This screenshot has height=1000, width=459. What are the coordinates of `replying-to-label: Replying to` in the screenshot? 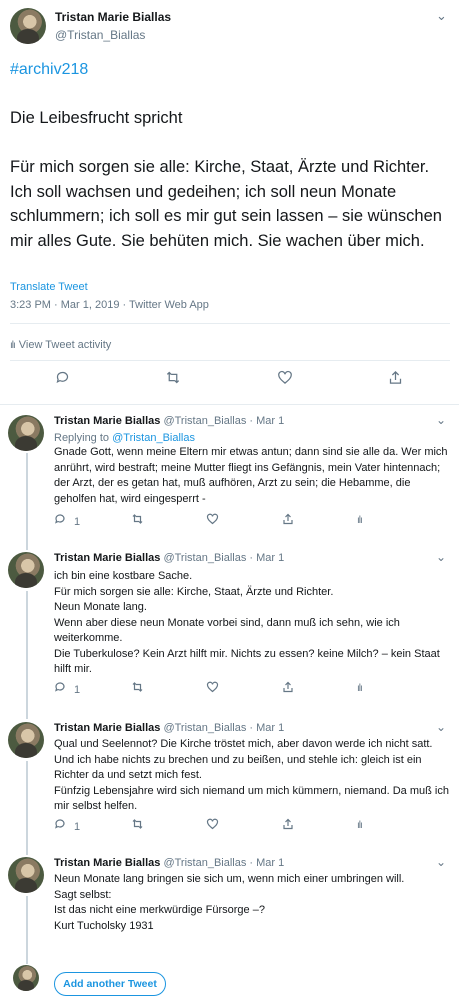 It's located at (83, 438).